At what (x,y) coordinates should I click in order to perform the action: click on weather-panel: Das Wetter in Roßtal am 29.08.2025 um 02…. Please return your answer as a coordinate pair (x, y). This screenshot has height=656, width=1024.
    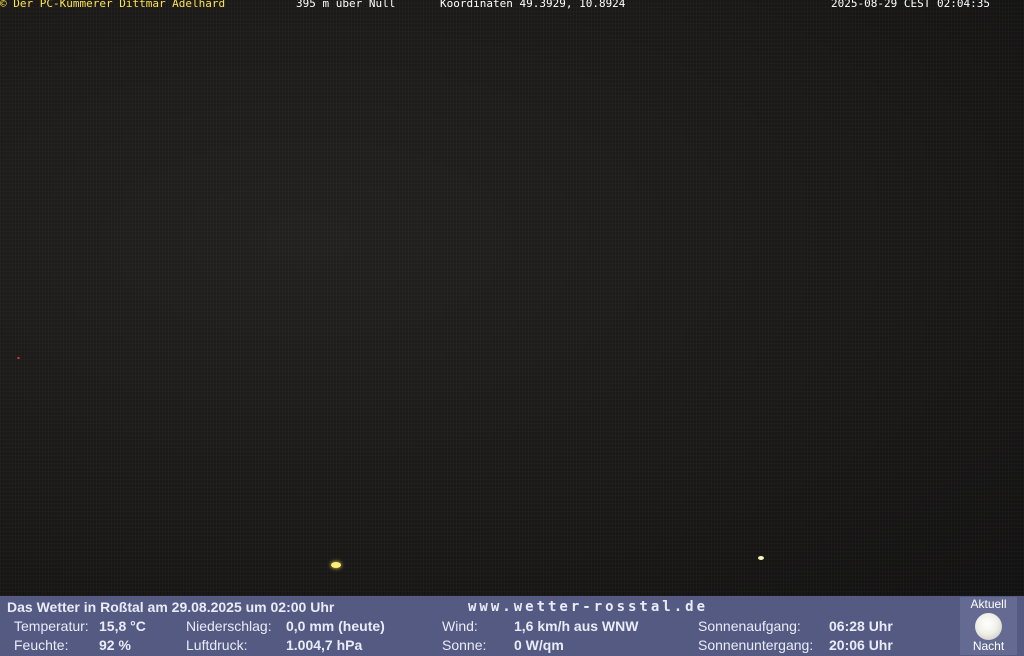
    Looking at the image, I should click on (512, 626).